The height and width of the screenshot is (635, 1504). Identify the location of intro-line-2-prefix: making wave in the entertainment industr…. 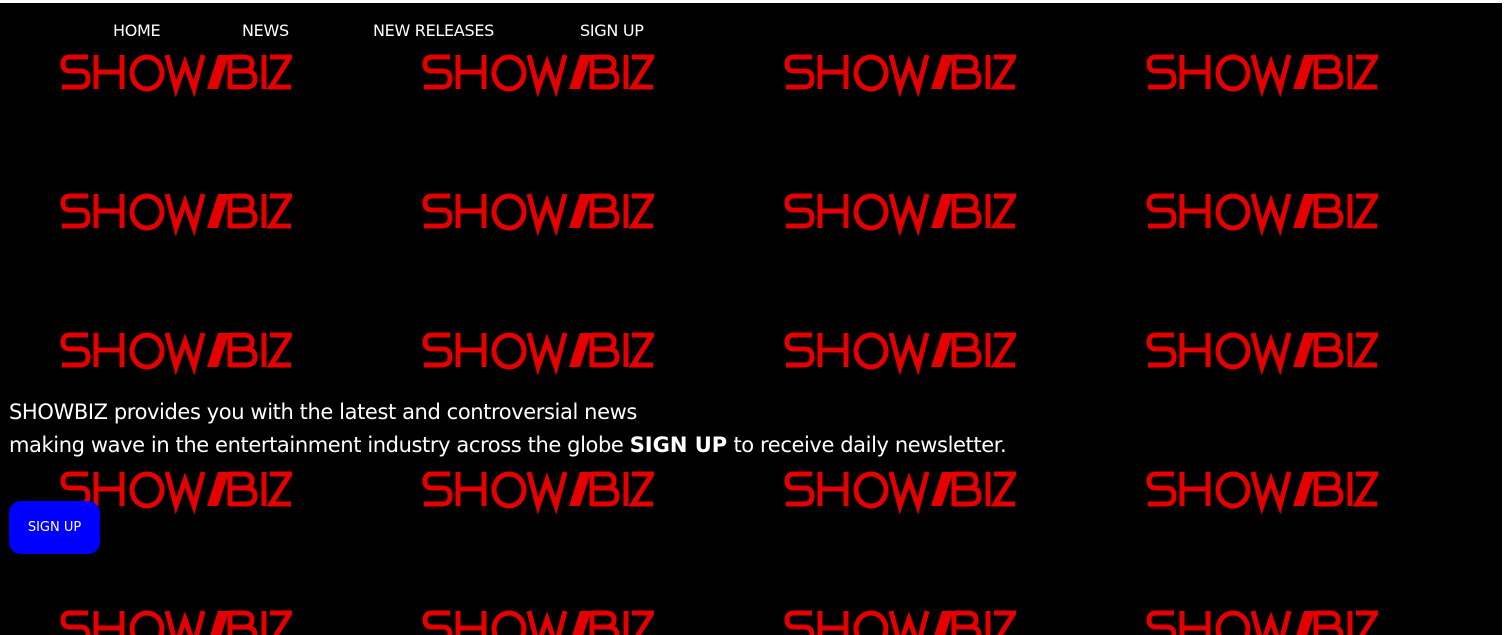
(319, 445).